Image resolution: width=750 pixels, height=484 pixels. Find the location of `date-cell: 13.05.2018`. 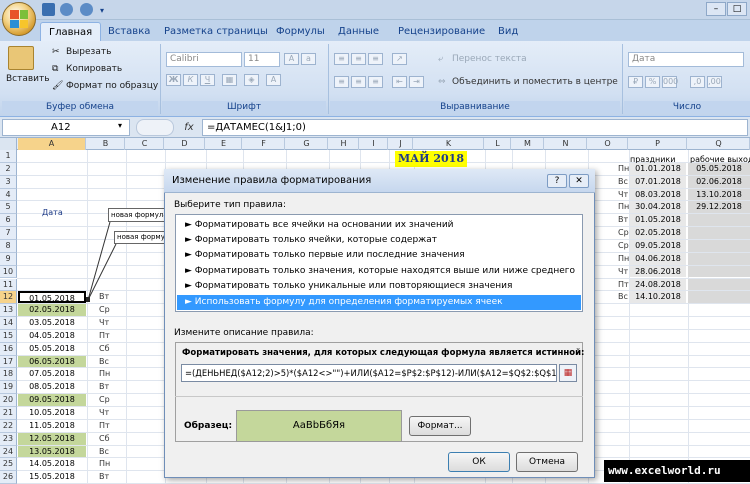

date-cell: 13.05.2018 is located at coordinates (52, 451).